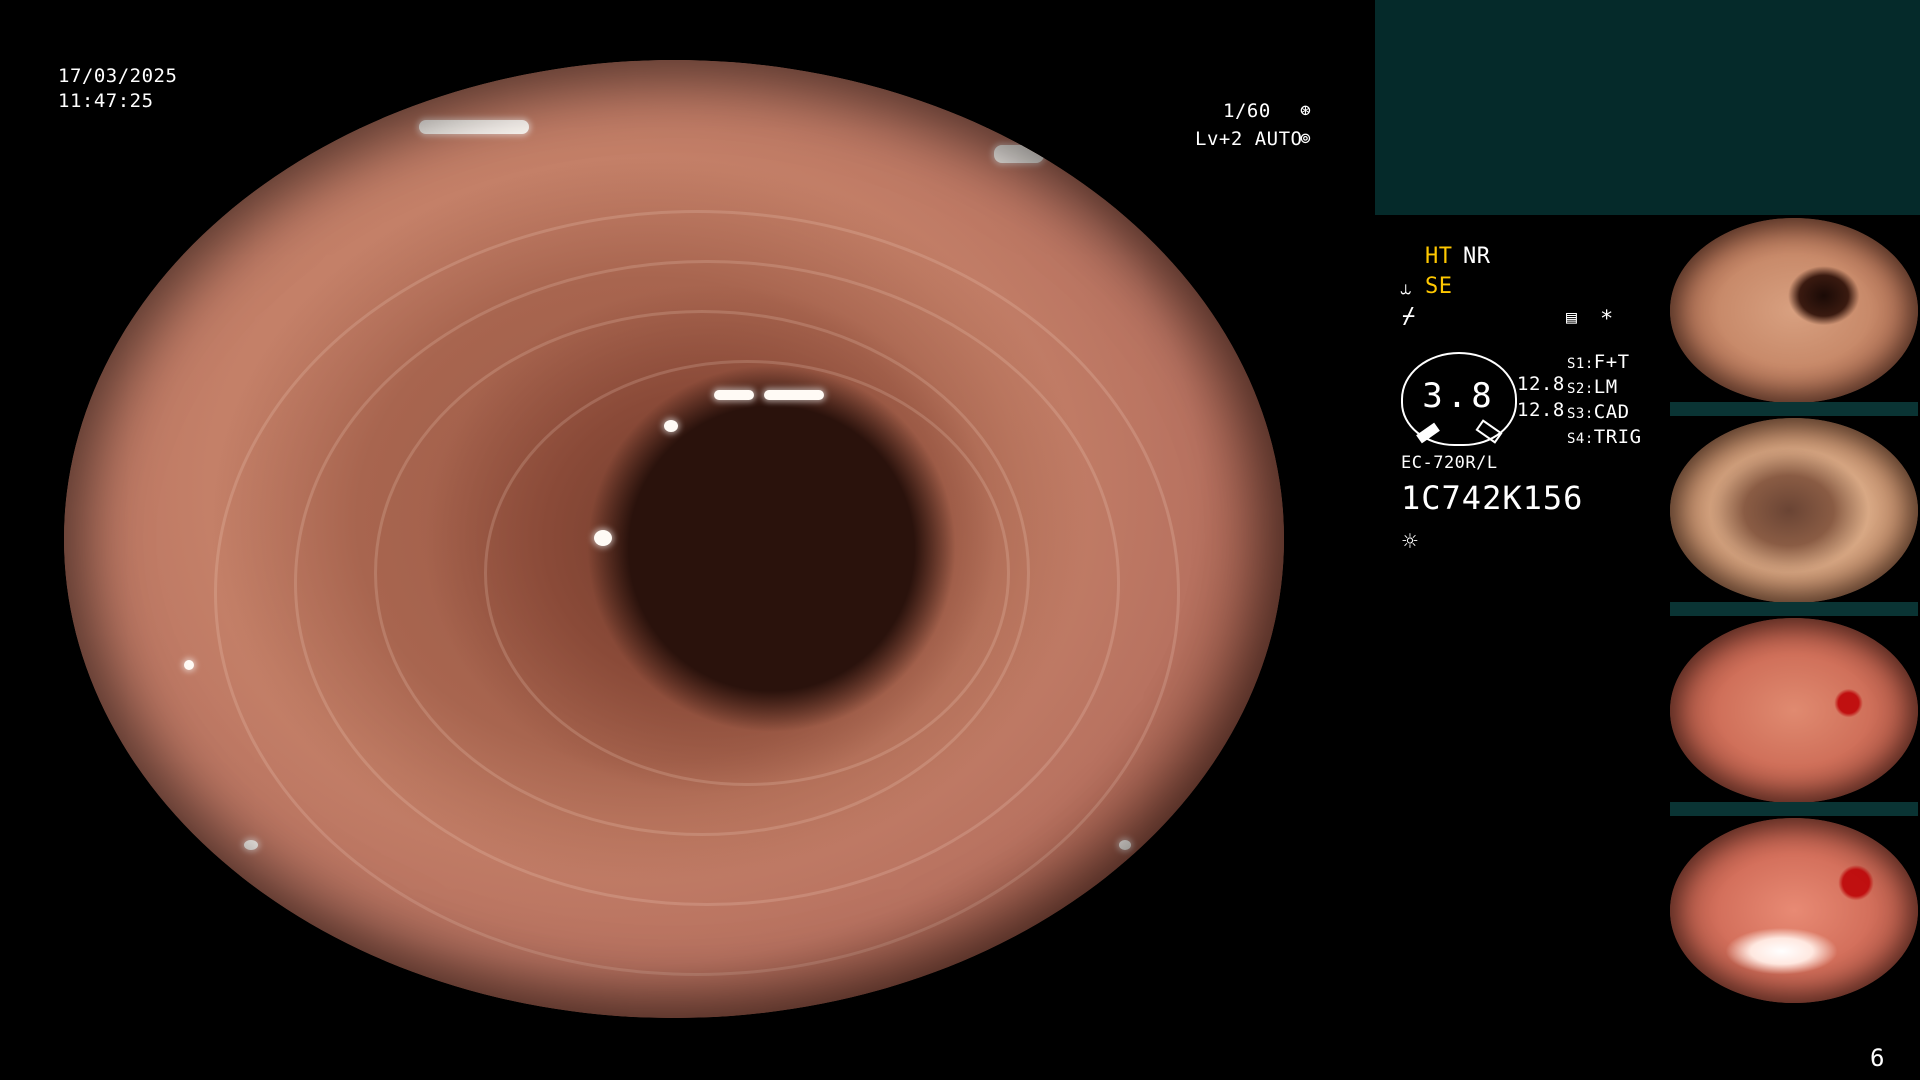  Describe the element at coordinates (118, 76) in the screenshot. I see `date-label: 17/03/2025` at that location.